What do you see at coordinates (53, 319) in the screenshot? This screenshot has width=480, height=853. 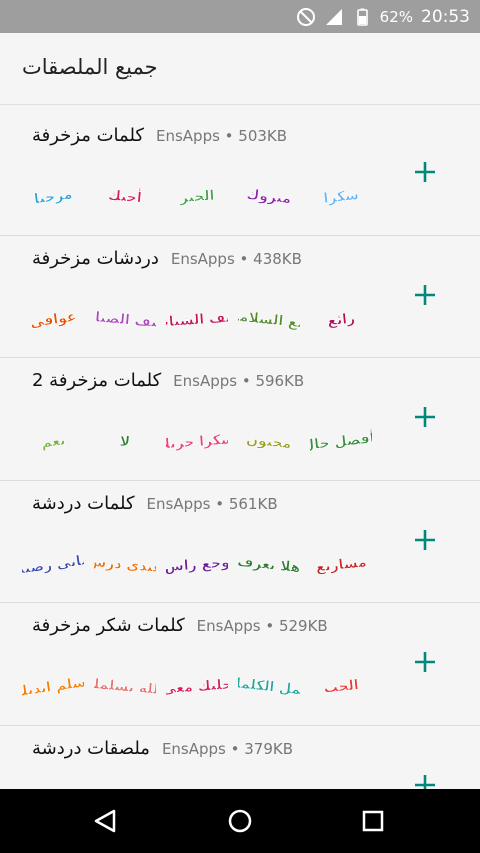 I see `sticker-art: عوافي` at bounding box center [53, 319].